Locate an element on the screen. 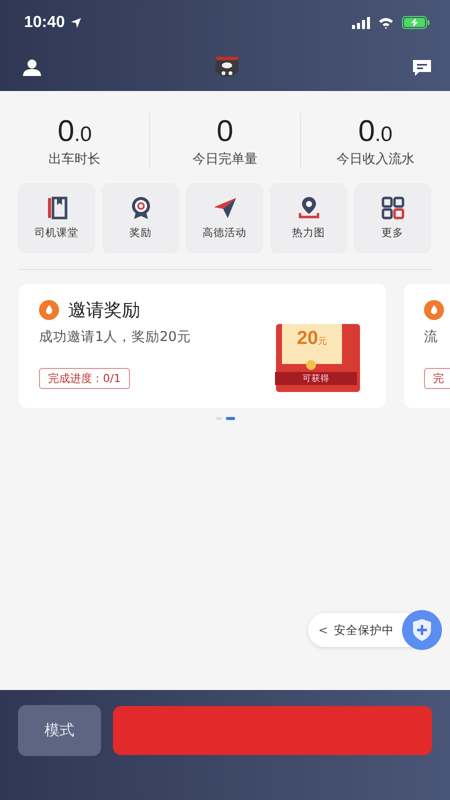 This screenshot has width=450, height=800. shortcut-tile: 热力图 is located at coordinates (308, 218).